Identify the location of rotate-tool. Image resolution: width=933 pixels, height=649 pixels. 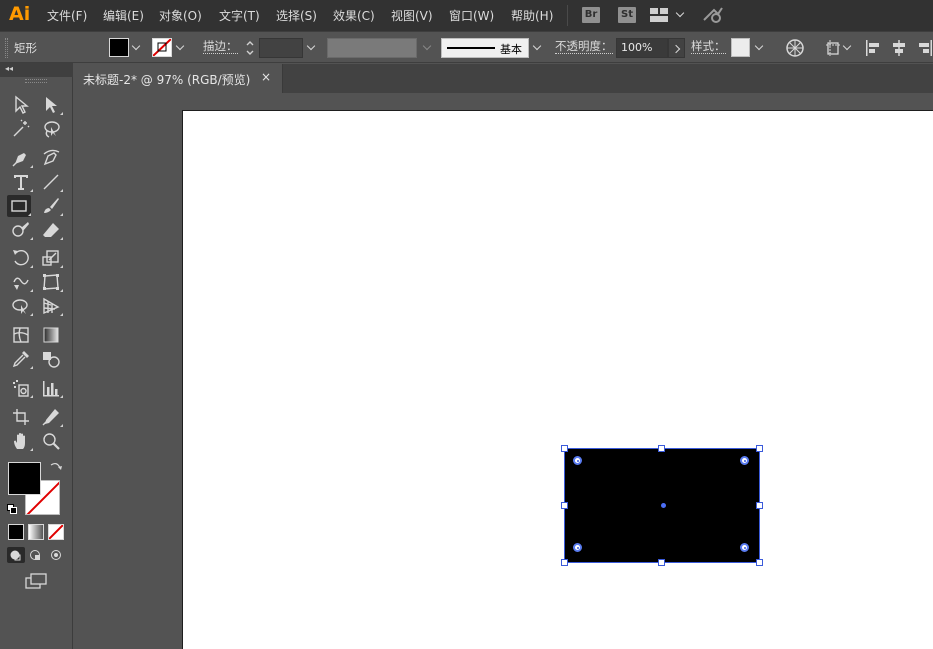
(21, 258).